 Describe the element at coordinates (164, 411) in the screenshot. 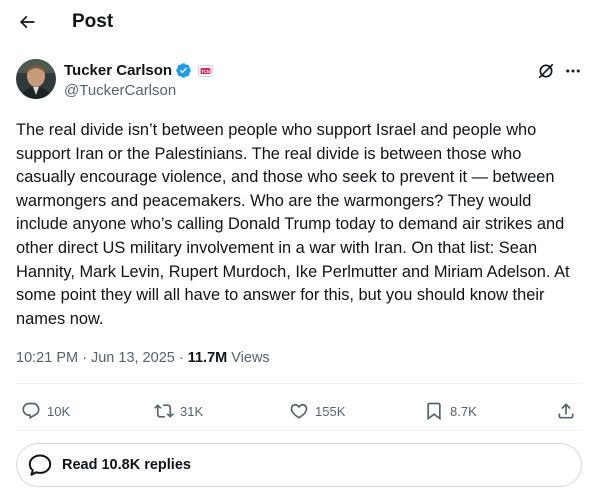

I see `repost-icon` at that location.